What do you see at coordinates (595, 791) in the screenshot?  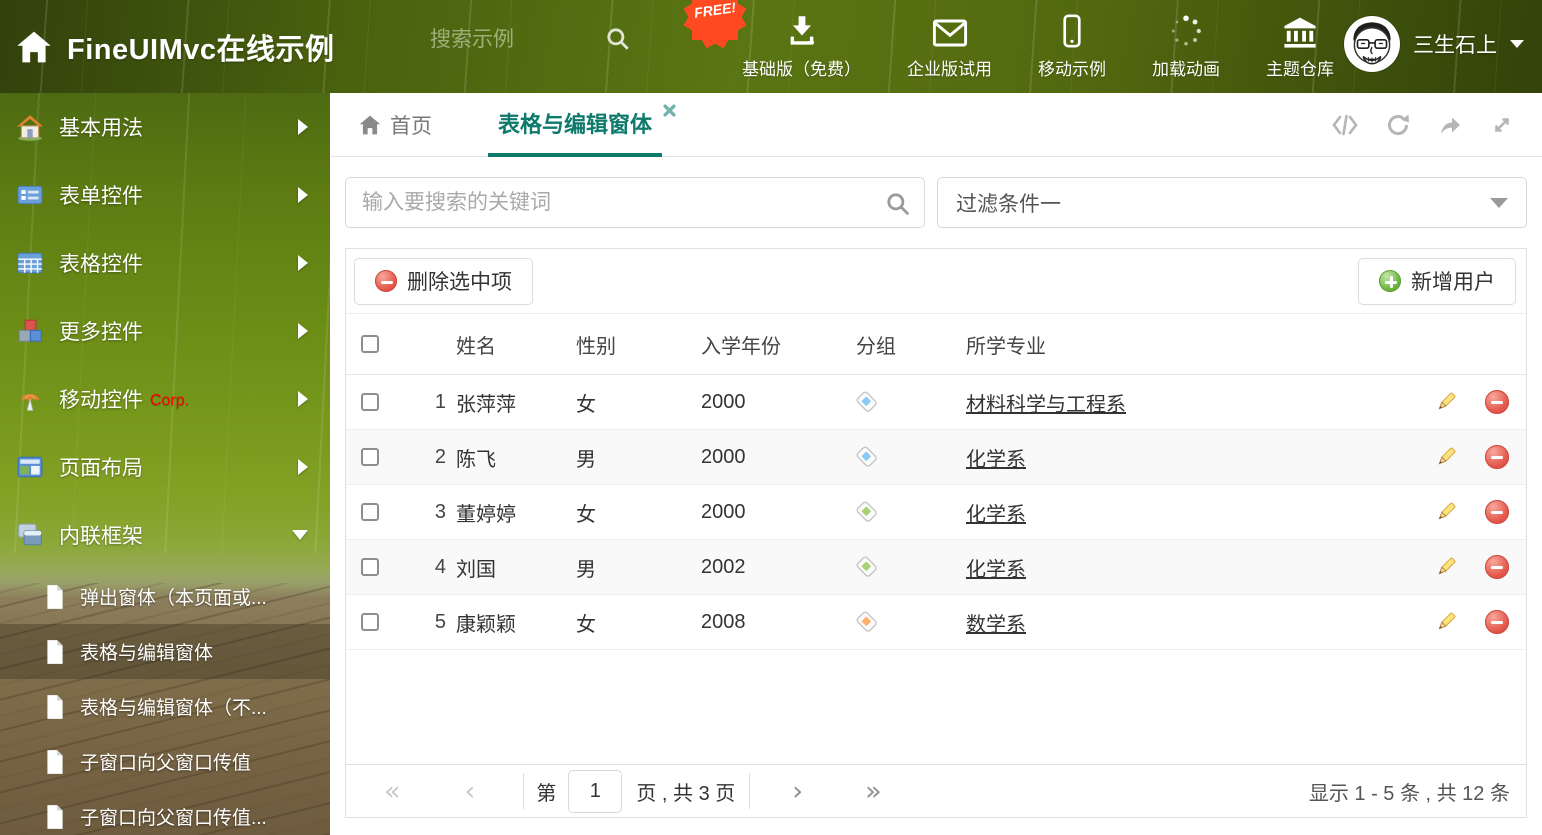 I see `page-number-input` at bounding box center [595, 791].